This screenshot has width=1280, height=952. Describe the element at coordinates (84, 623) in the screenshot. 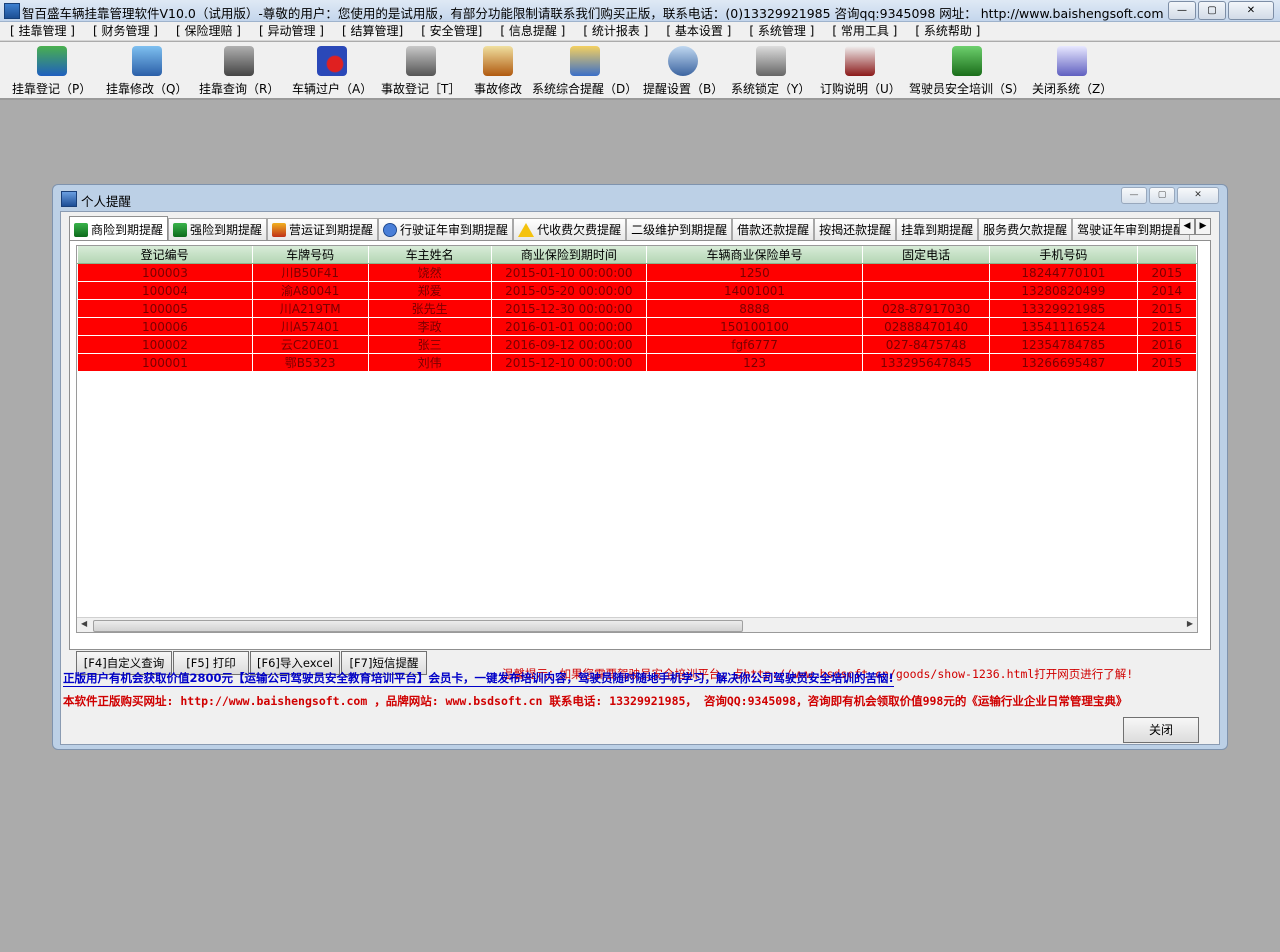

I see `scroll-left-arrow-icon: ◀` at that location.